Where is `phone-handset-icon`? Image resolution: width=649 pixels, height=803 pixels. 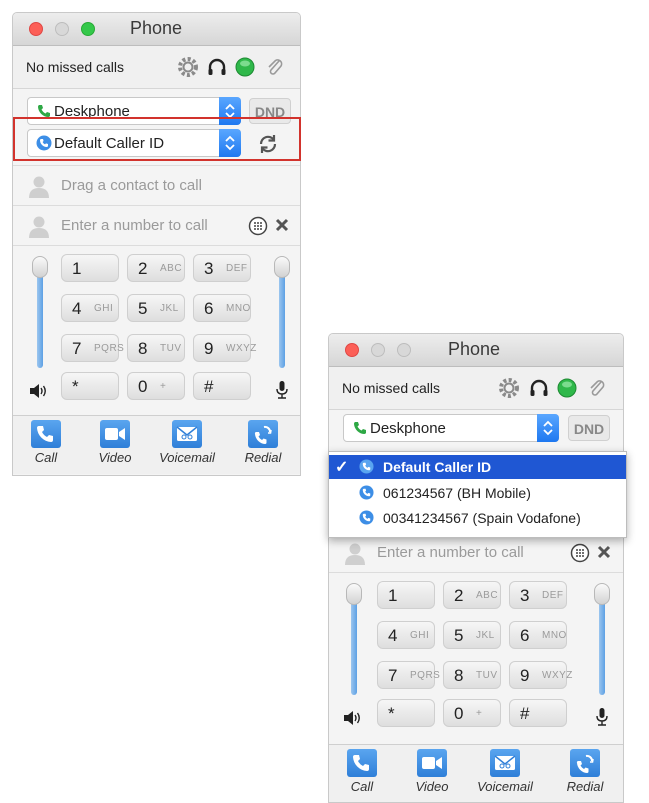
phone-handset-icon is located at coordinates (359, 428).